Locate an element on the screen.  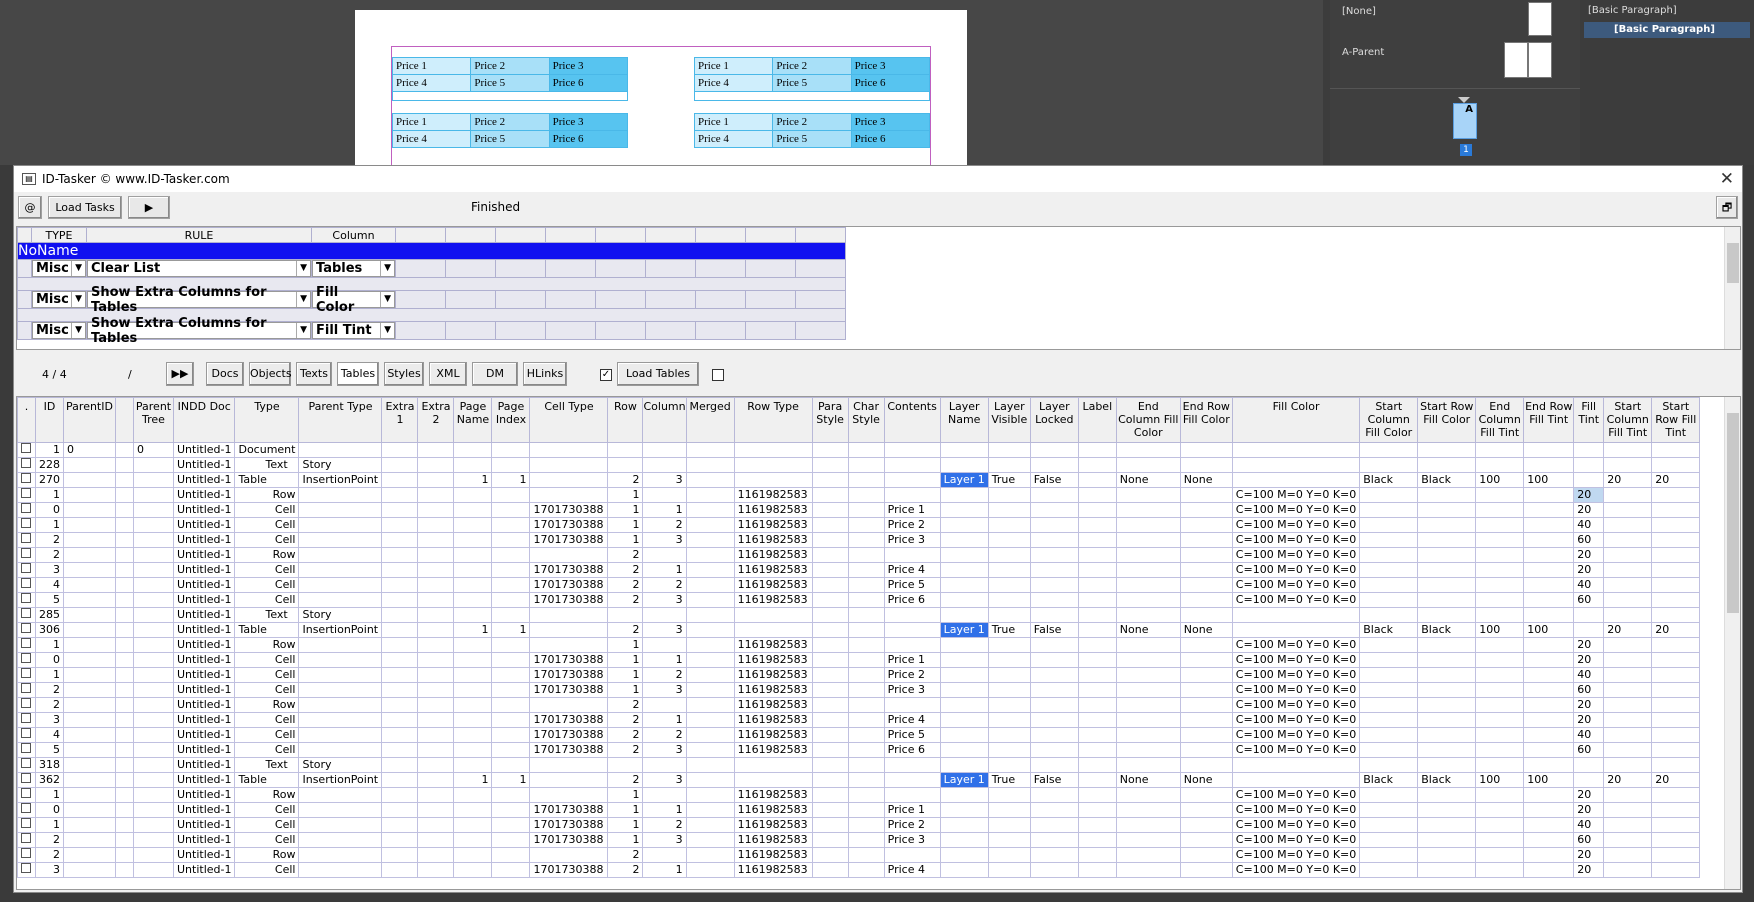
grid-cell: 20 is located at coordinates (1628, 780).